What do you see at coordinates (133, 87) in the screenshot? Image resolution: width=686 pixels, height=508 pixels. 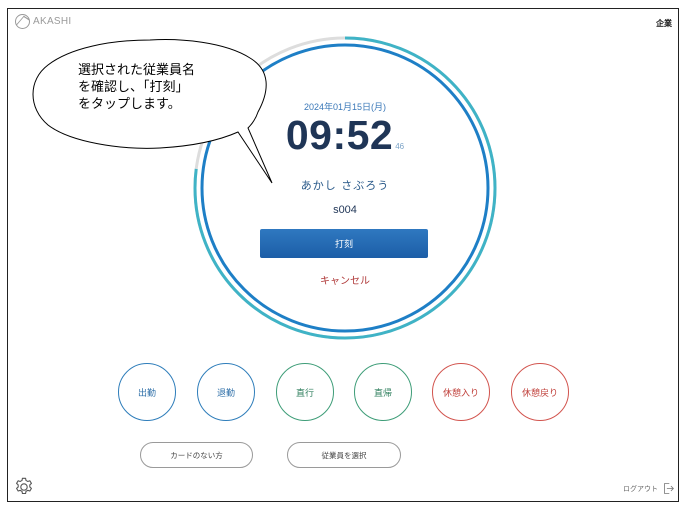 I see `callout-line-2: を確認し、「打刻」` at bounding box center [133, 87].